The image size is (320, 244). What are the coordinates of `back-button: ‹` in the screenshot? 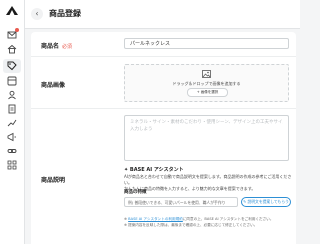 It's located at (37, 14).